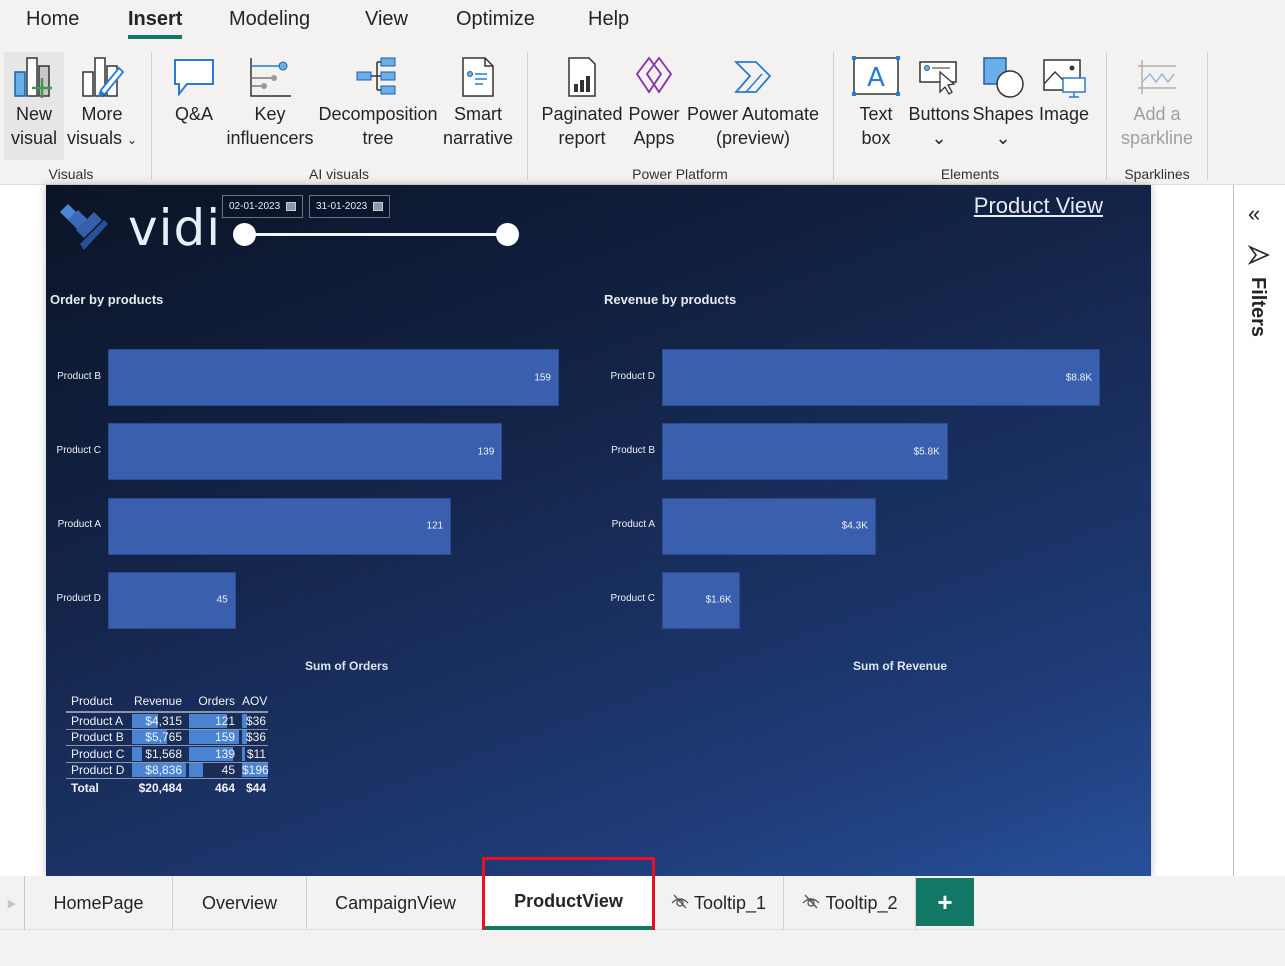 This screenshot has width=1285, height=966. I want to click on header-product: Product, so click(96, 701).